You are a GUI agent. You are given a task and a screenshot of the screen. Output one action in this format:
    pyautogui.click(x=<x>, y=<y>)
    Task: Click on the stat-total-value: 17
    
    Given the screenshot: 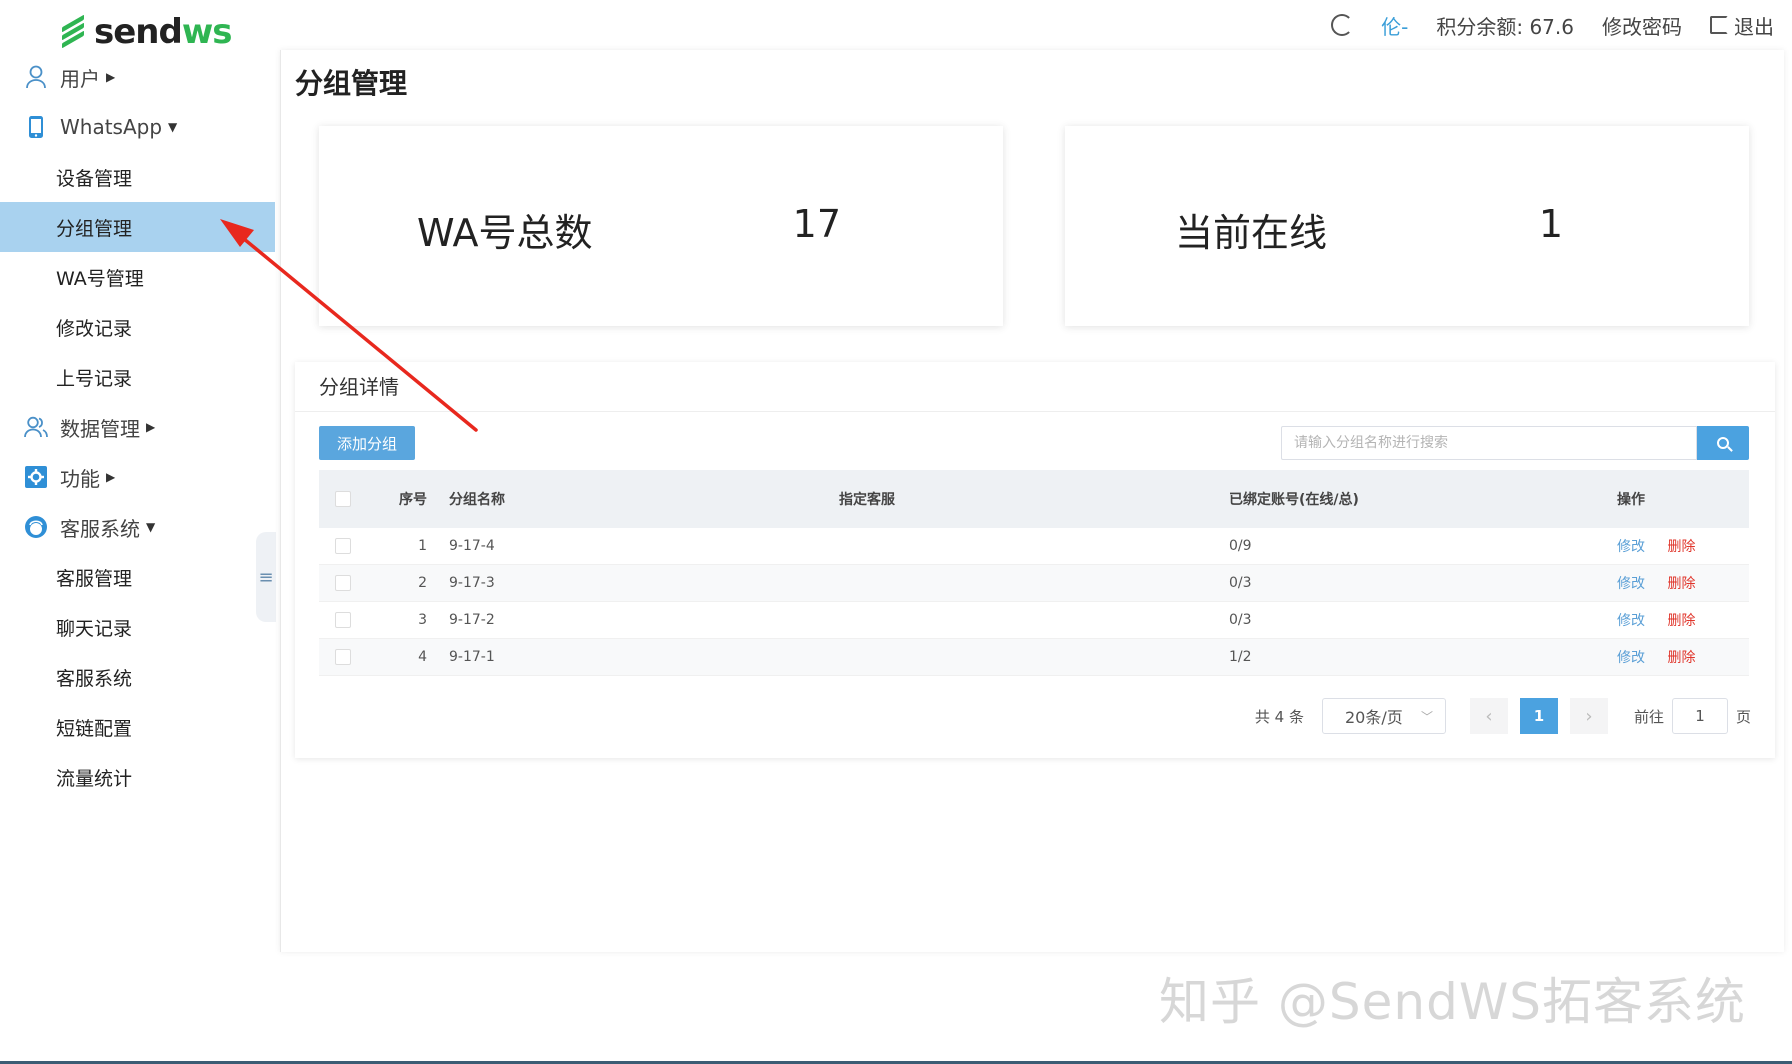 What is the action you would take?
    pyautogui.click(x=816, y=224)
    